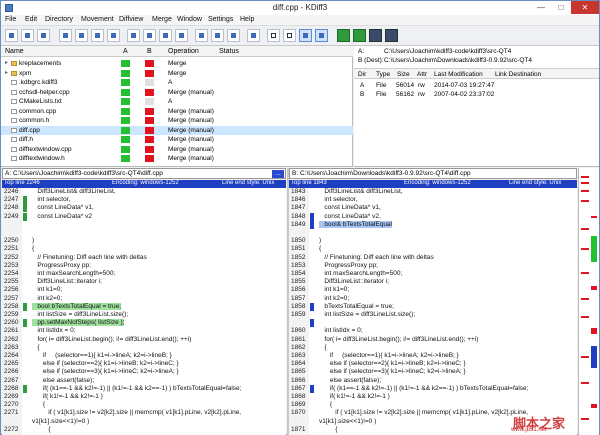 Image resolution: width=600 pixels, height=435 pixels. Describe the element at coordinates (149, 51) in the screenshot. I see `col-b: B` at that location.